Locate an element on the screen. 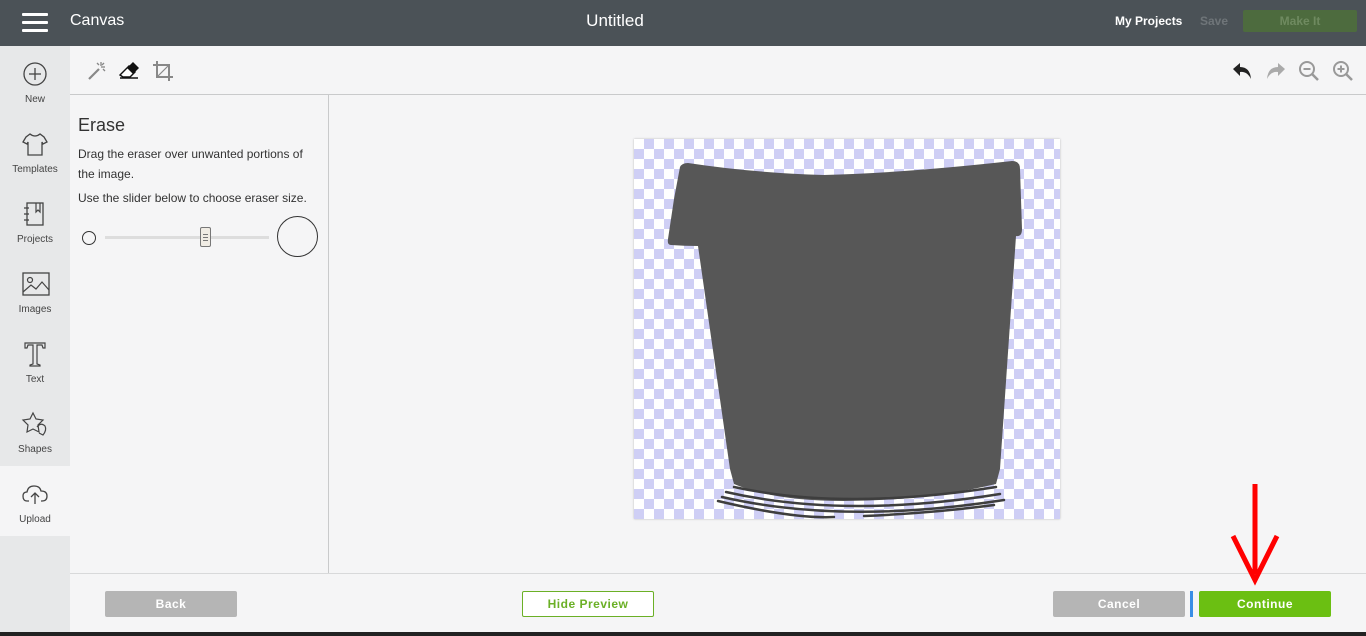  sidebar-item-shapes: Shapes is located at coordinates (35, 431).